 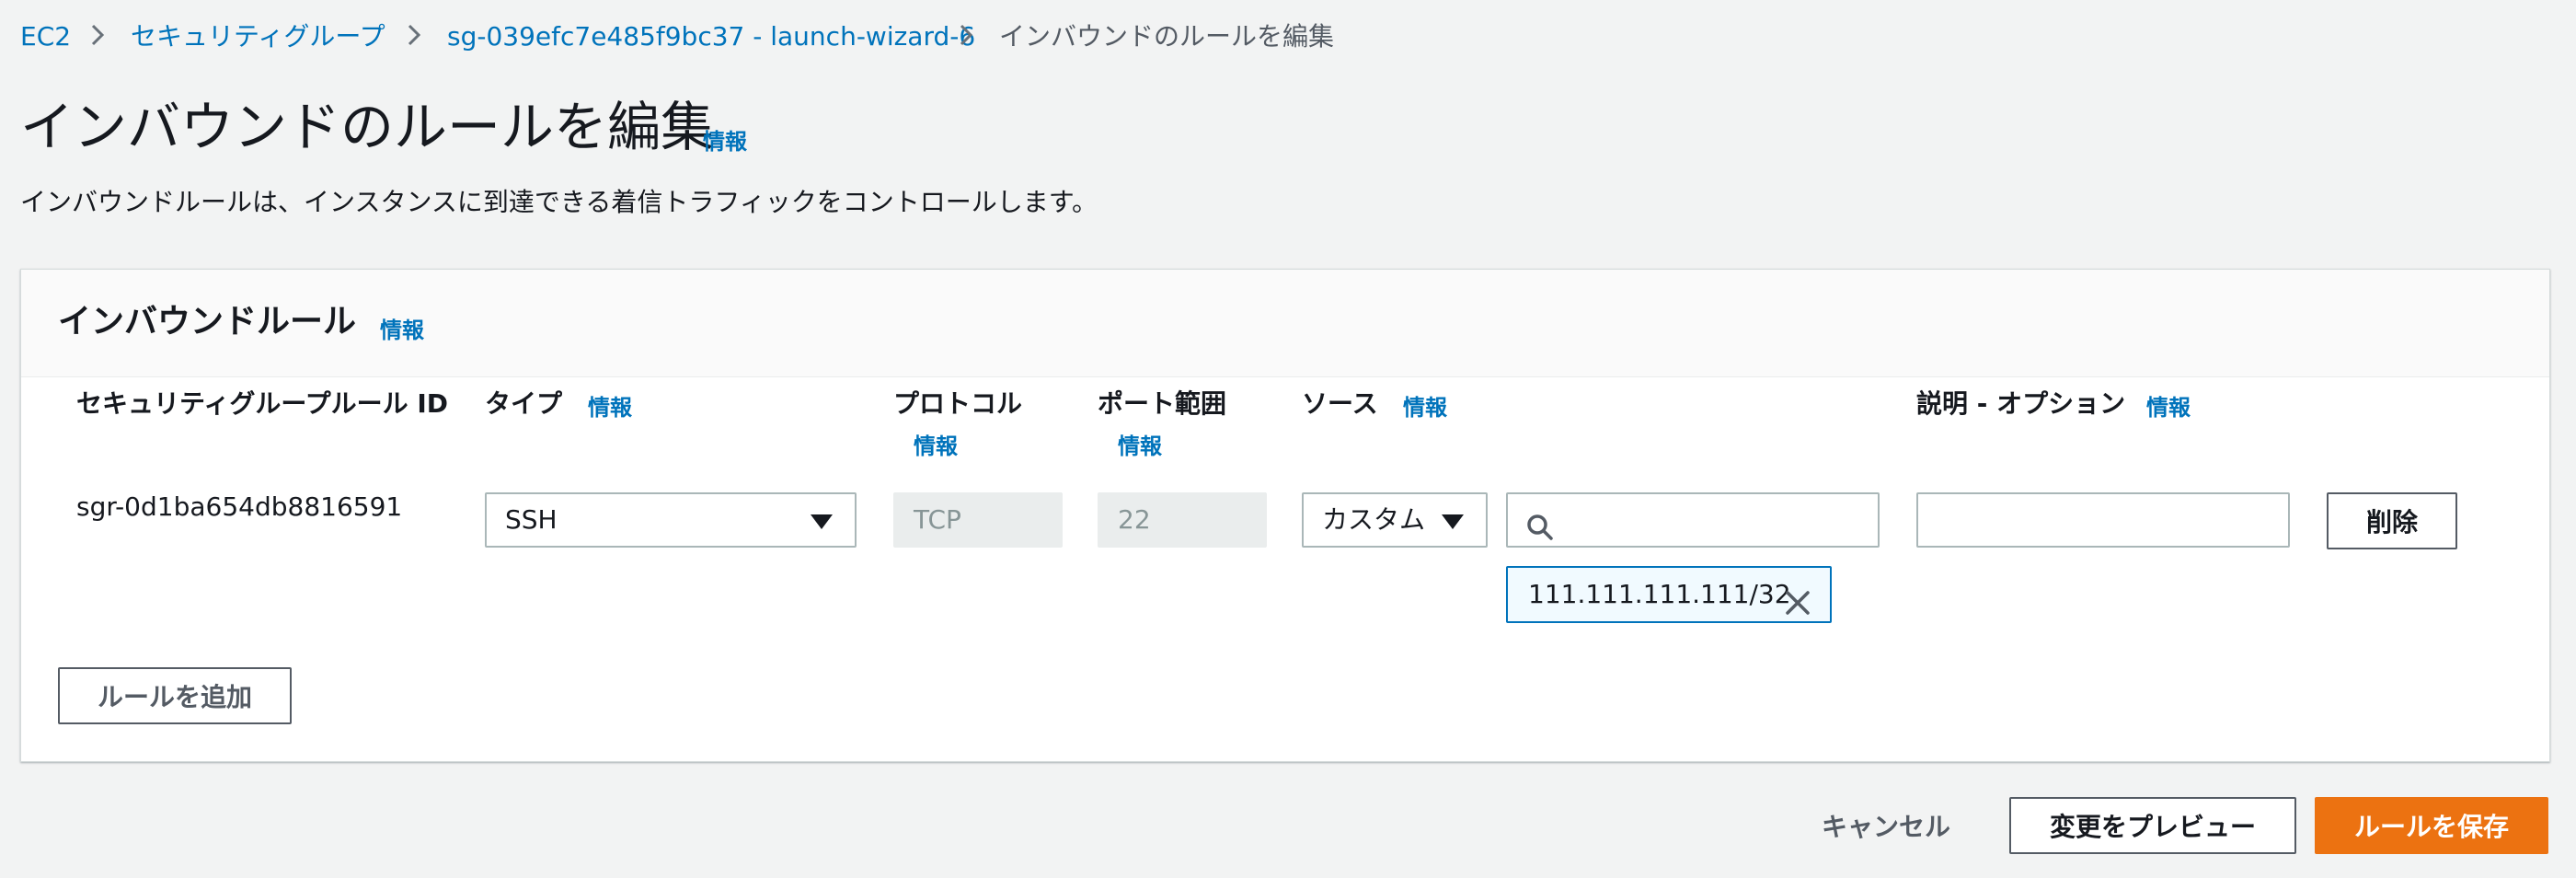 What do you see at coordinates (725, 139) in the screenshot?
I see `page-info-link: 情報` at bounding box center [725, 139].